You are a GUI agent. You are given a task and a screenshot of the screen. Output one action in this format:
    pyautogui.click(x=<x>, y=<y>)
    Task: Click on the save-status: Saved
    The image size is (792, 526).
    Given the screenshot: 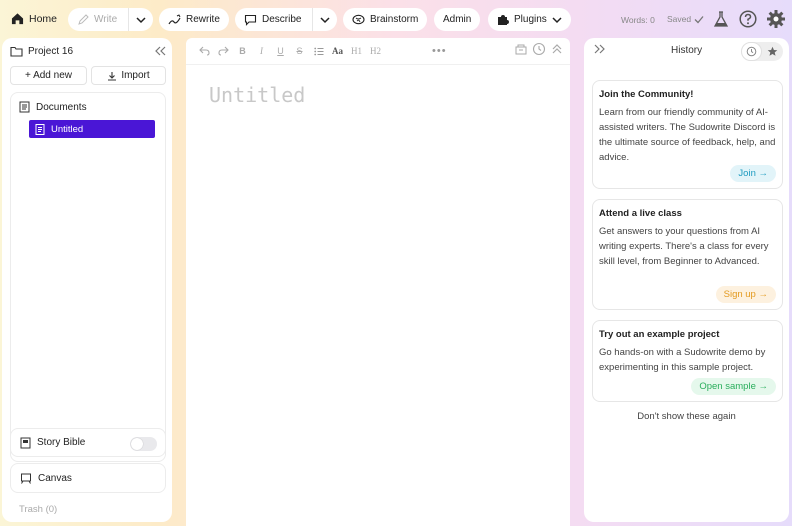 What is the action you would take?
    pyautogui.click(x=685, y=19)
    